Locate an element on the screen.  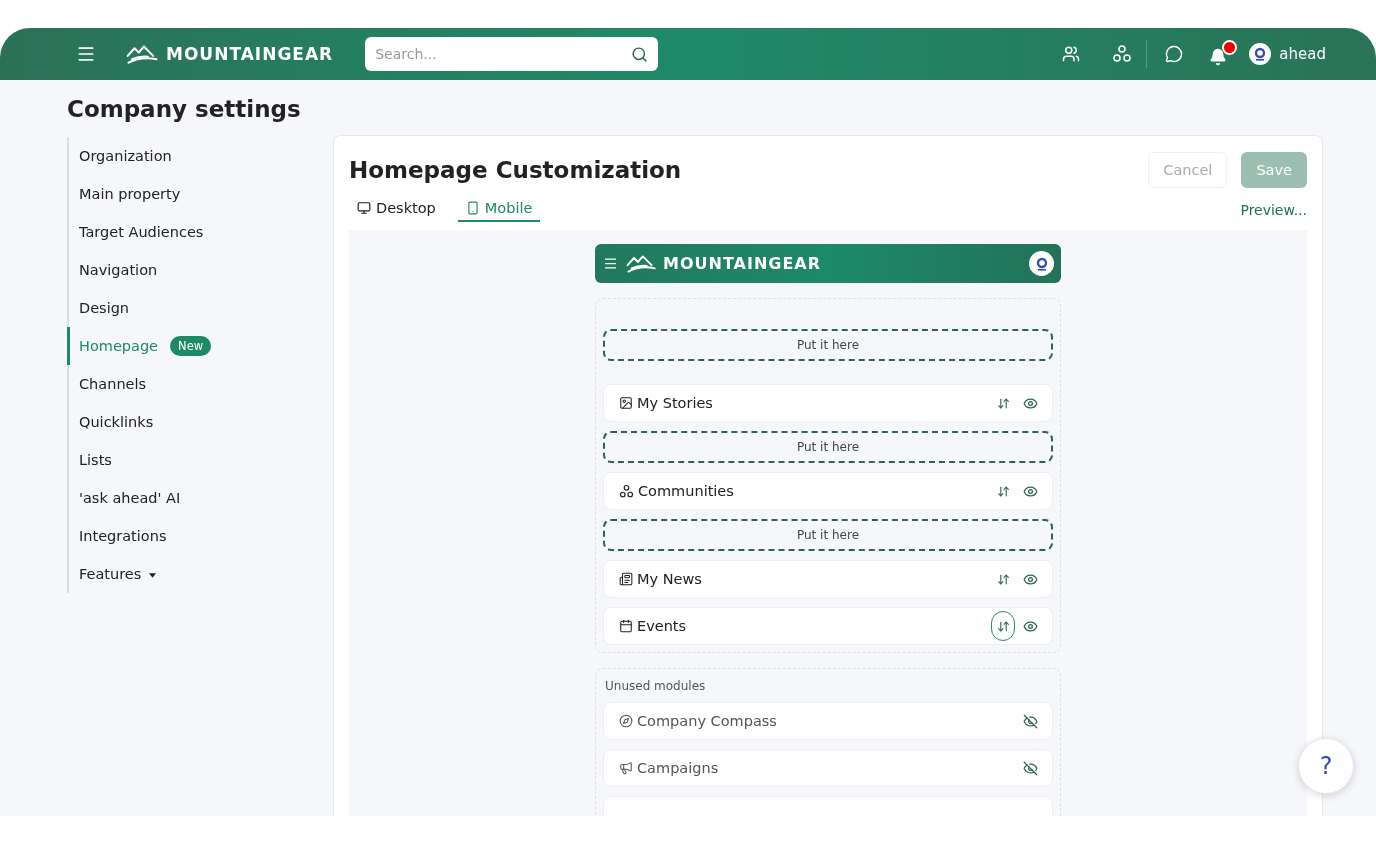
sidebar-item: Features is located at coordinates (200, 574).